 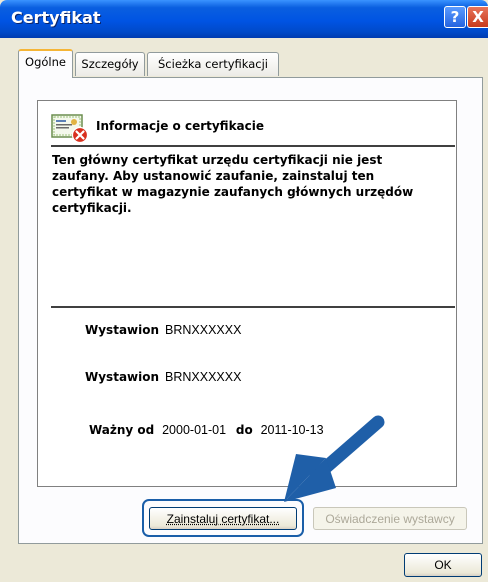 What do you see at coordinates (253, 307) in the screenshot?
I see `divider-bottom` at bounding box center [253, 307].